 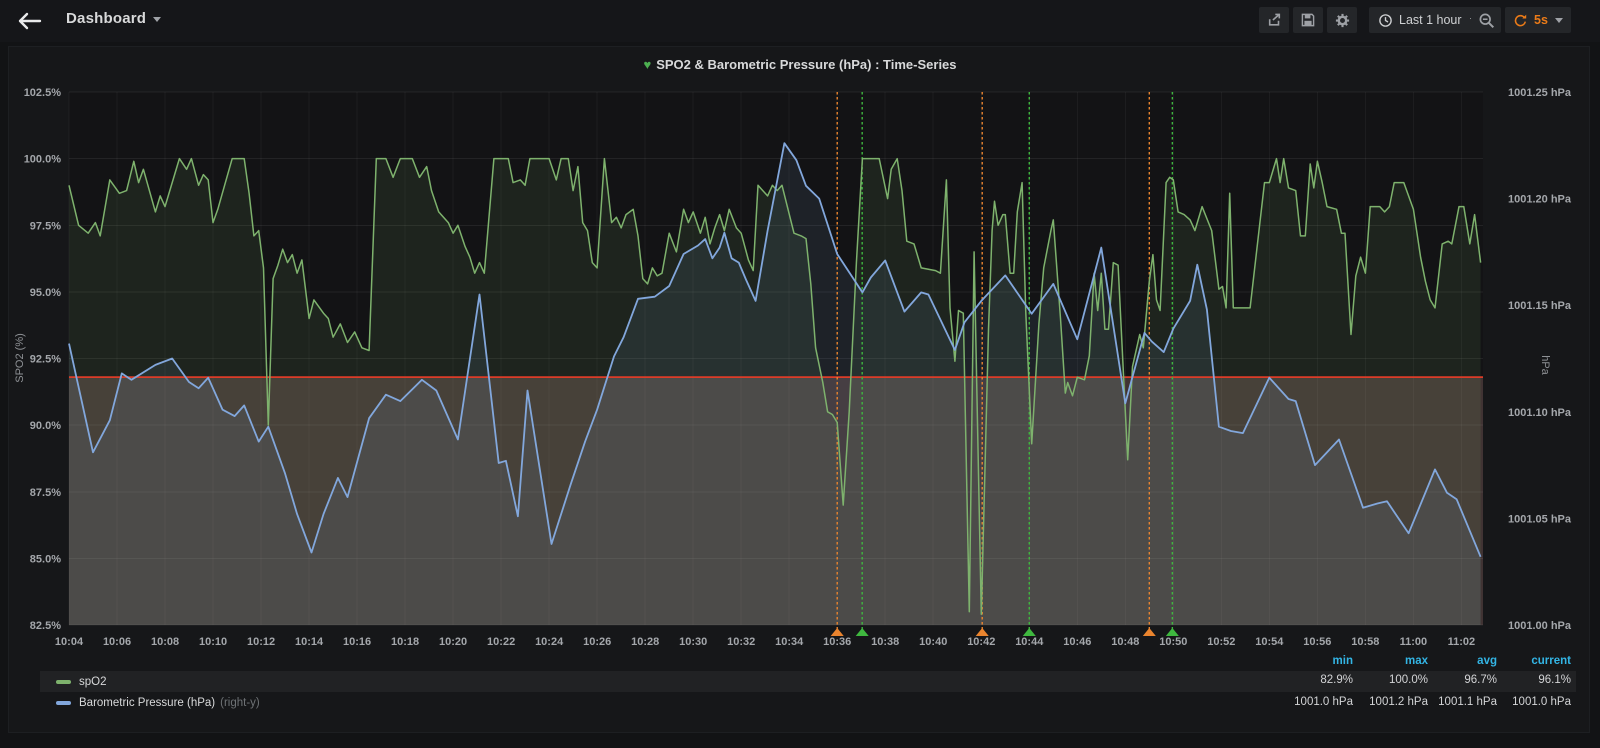 I want to click on svg-text: 100.0%, so click(x=43, y=160).